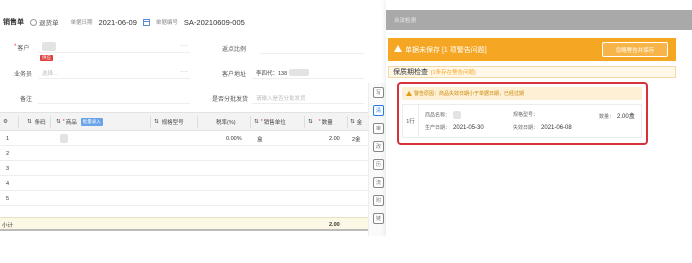 Image resolution: width=692 pixels, height=263 pixels. Describe the element at coordinates (411, 121) in the screenshot. I see `issue-index: 1行` at that location.